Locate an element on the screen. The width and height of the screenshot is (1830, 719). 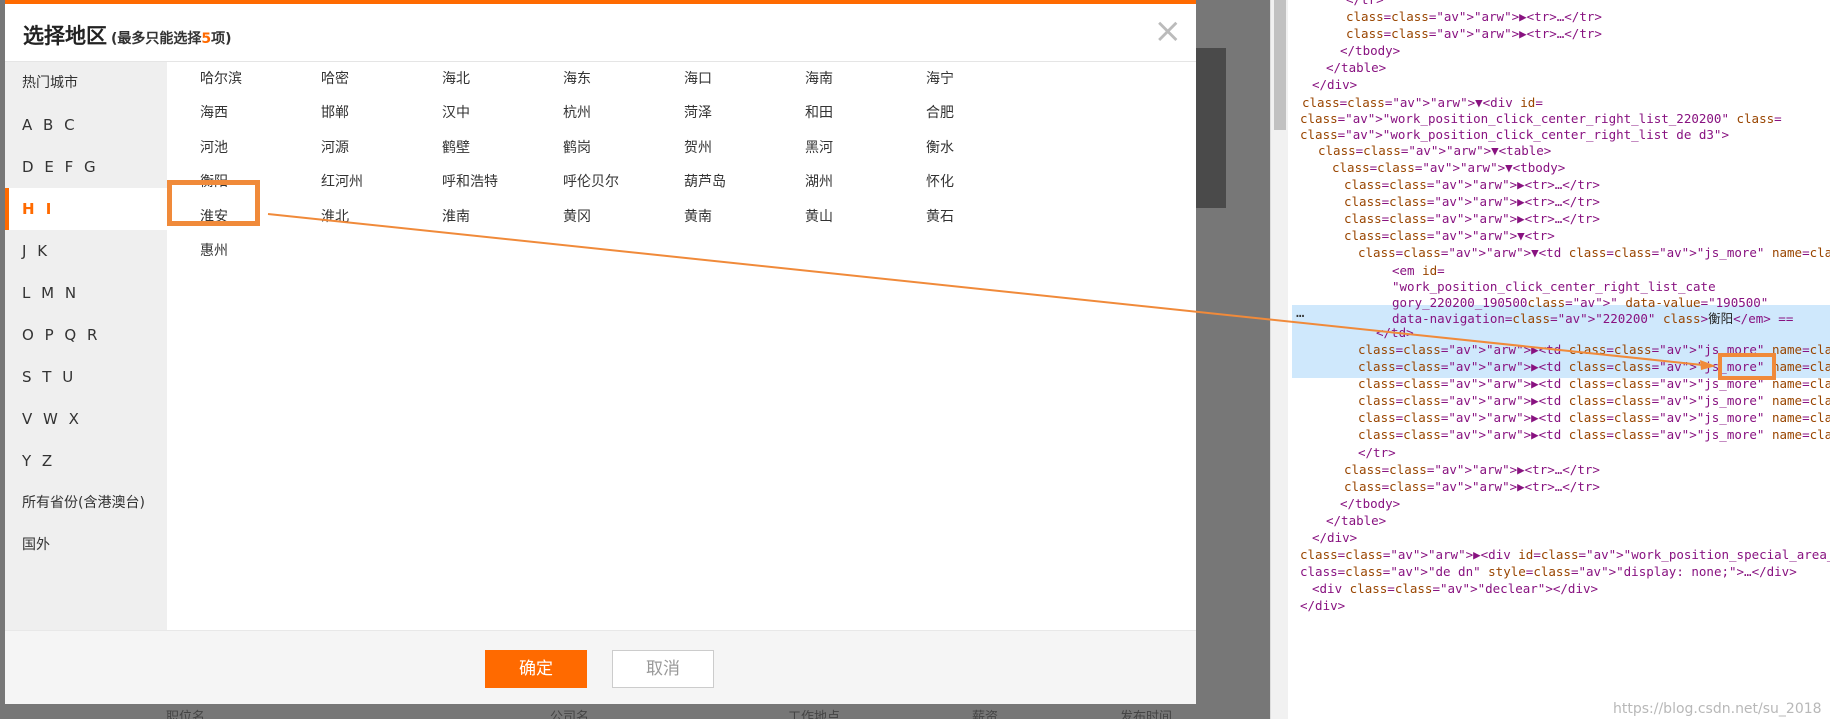
dom-tree-line: class=class="av">"arw">▼<table> is located at coordinates (1434, 151).